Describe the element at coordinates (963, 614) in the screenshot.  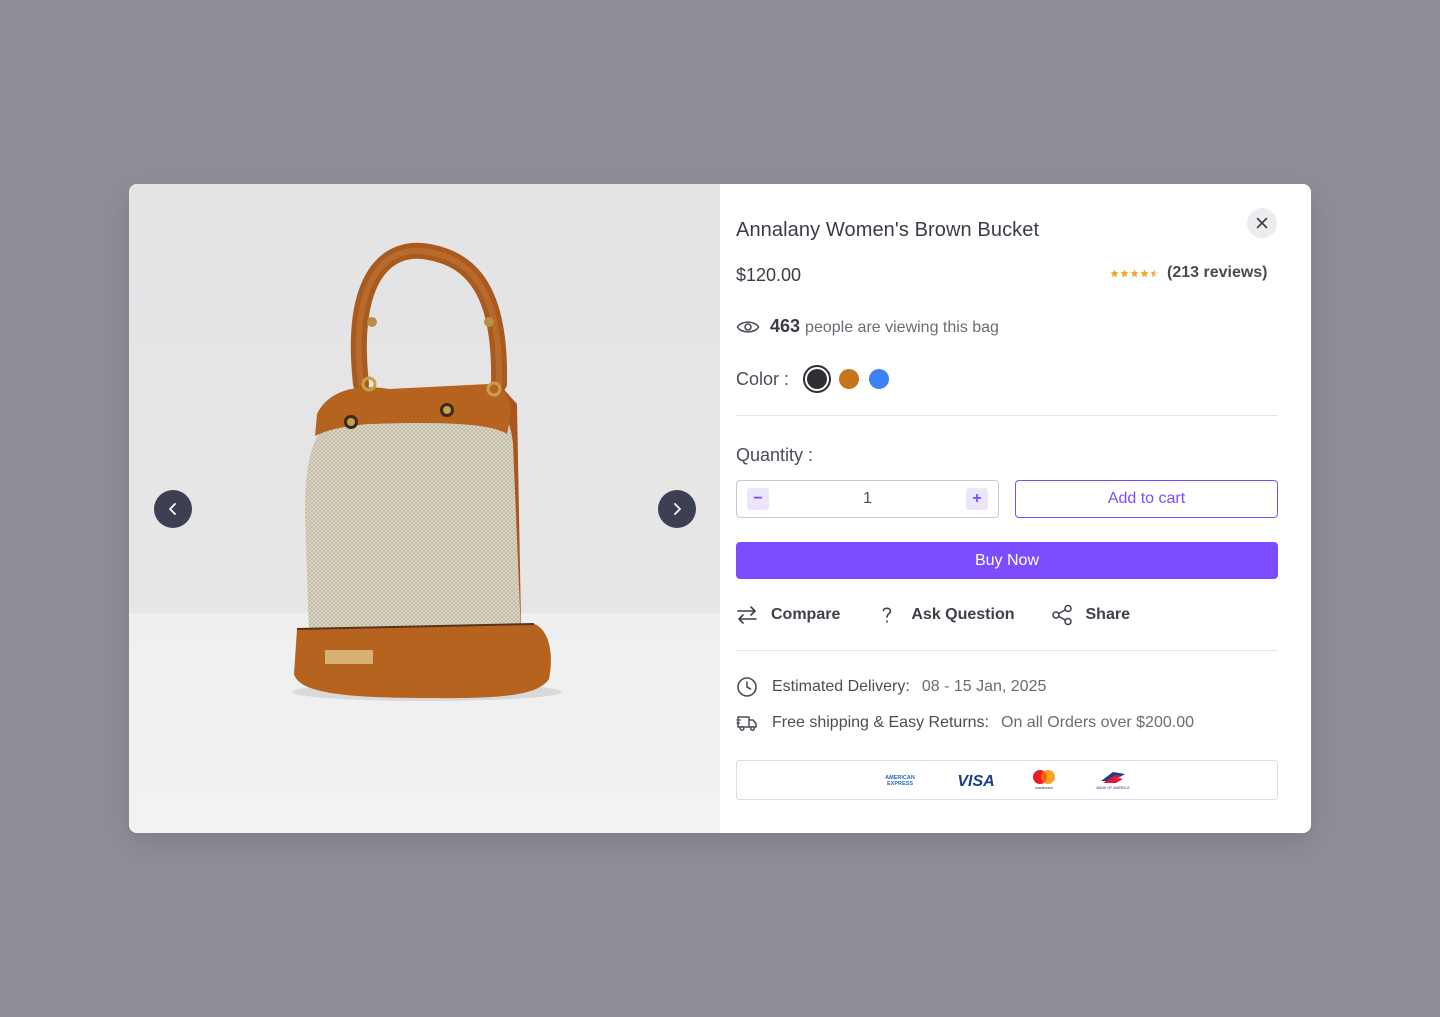
I see `ask-question-label: Ask Question` at that location.